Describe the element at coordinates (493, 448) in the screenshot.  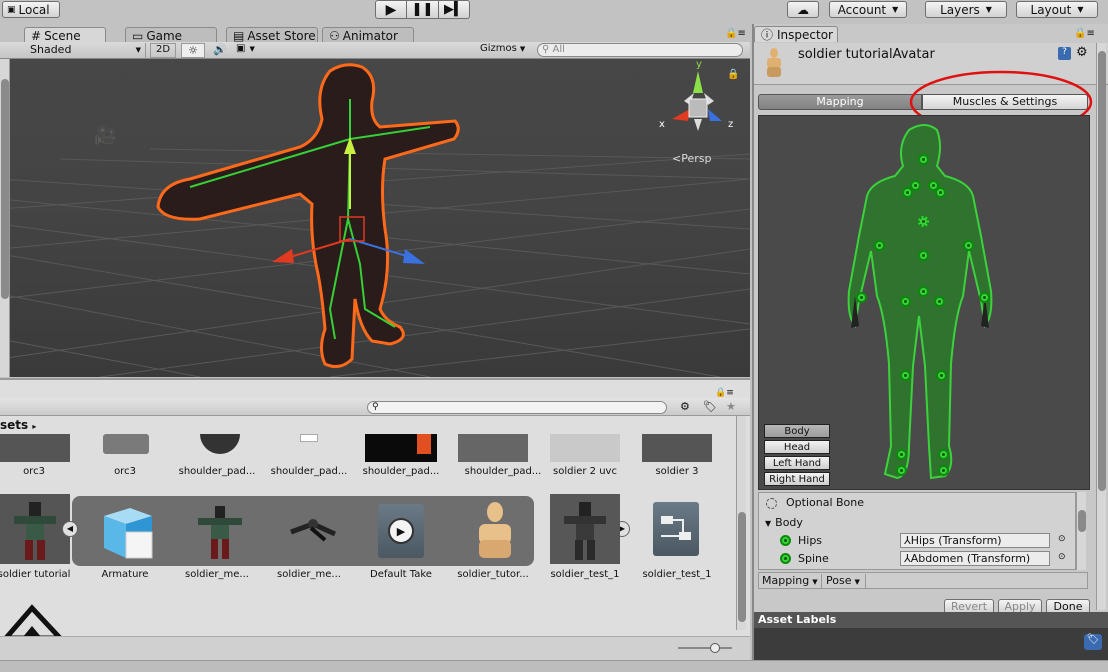
I see `thumb-shoulder-pad-d` at that location.